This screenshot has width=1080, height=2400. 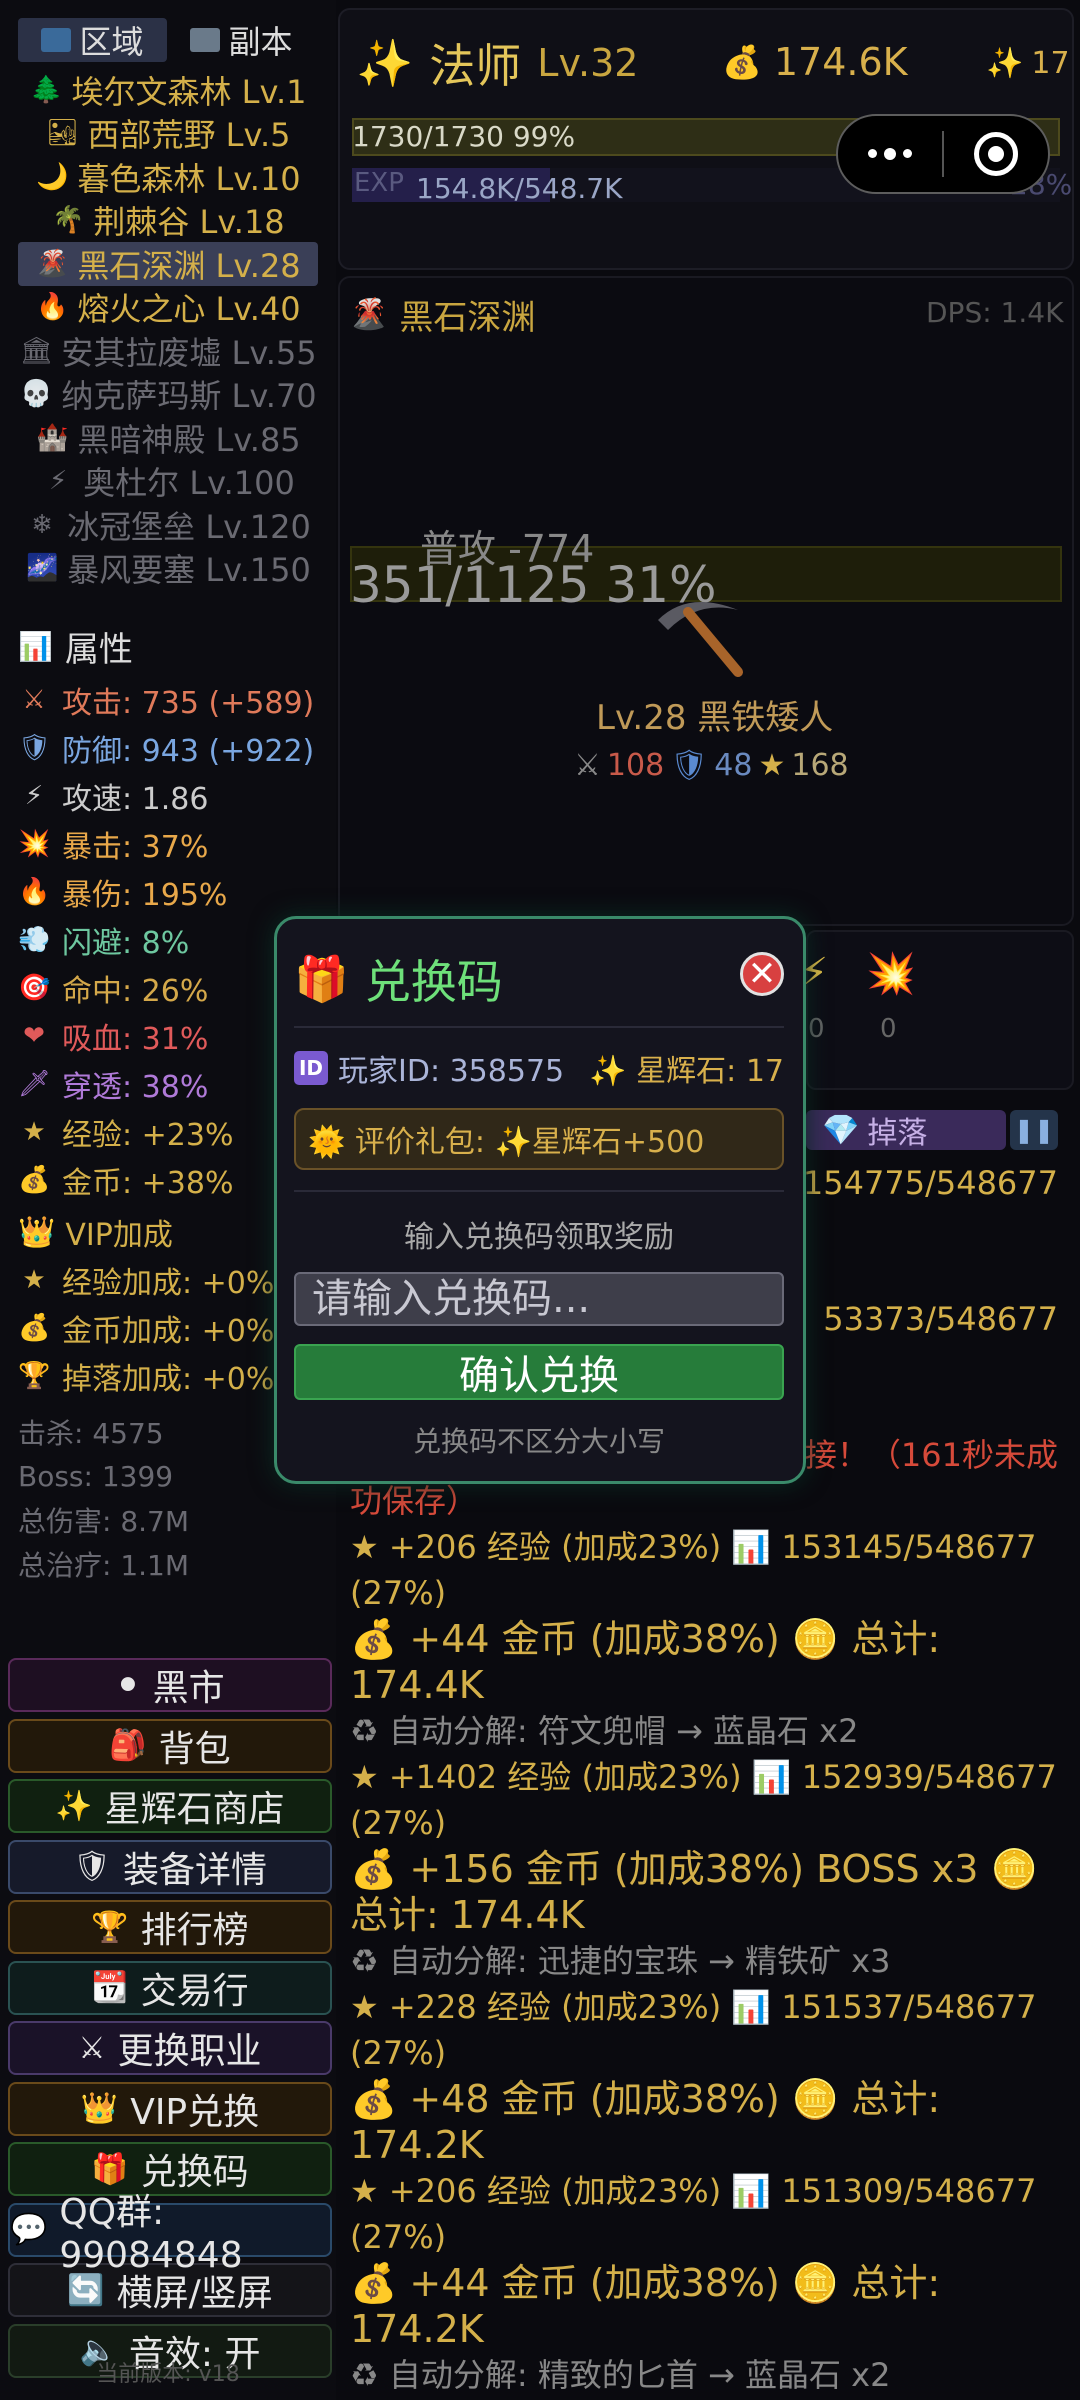 I want to click on hp-text: 1730/1730 99%, so click(x=464, y=136).